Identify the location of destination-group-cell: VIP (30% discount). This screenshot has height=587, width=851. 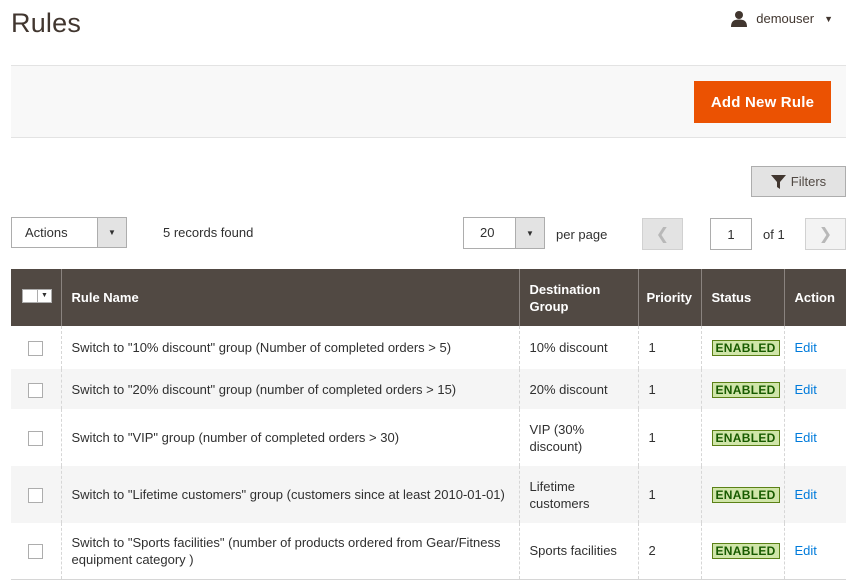
(578, 437).